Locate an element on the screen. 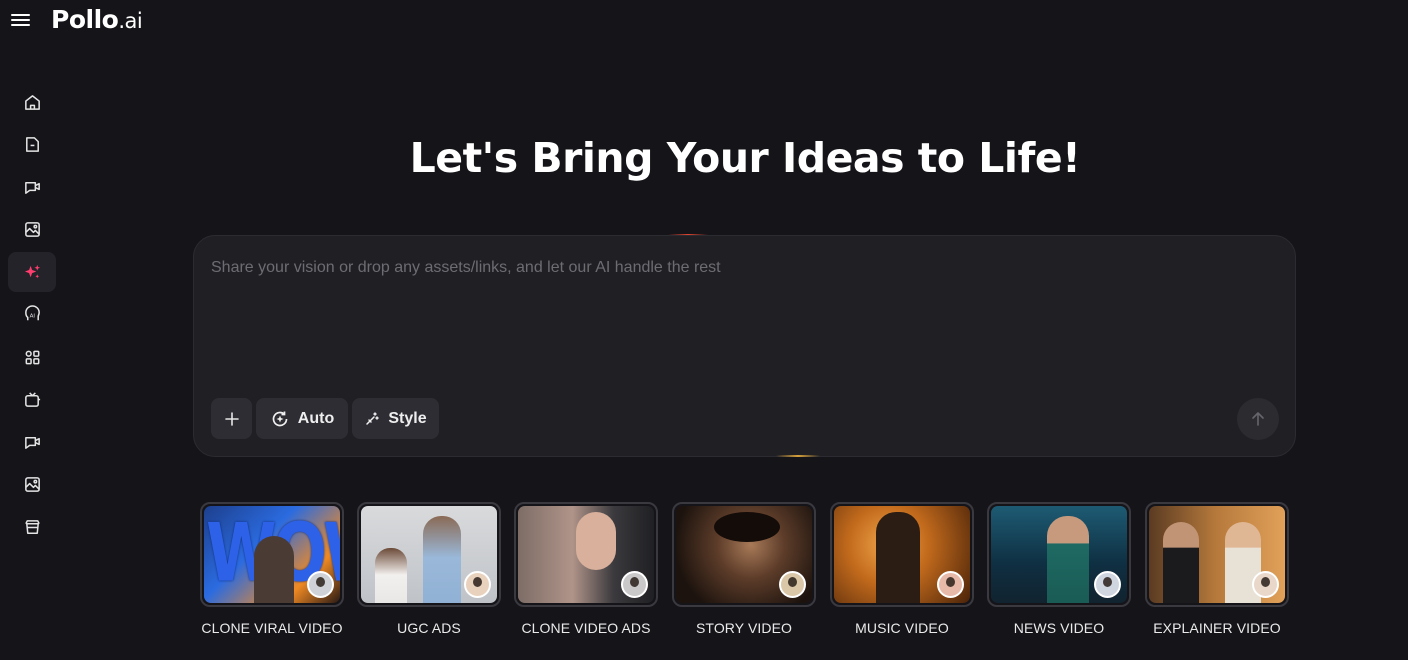  ai-head-icon: AI is located at coordinates (32, 312).